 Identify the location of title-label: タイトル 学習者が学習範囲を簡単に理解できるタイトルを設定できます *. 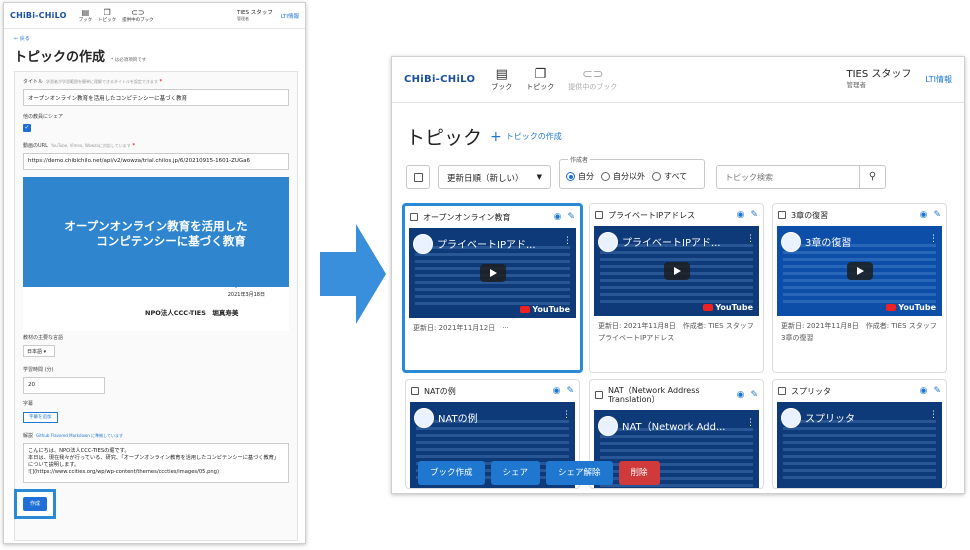
(93, 82).